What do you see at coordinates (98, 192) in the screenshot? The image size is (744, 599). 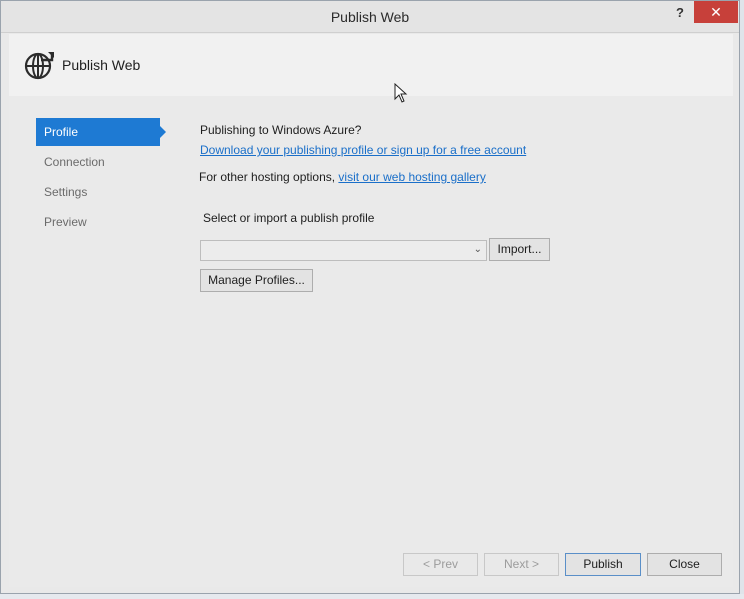 I see `nav-item-settings: Settings` at bounding box center [98, 192].